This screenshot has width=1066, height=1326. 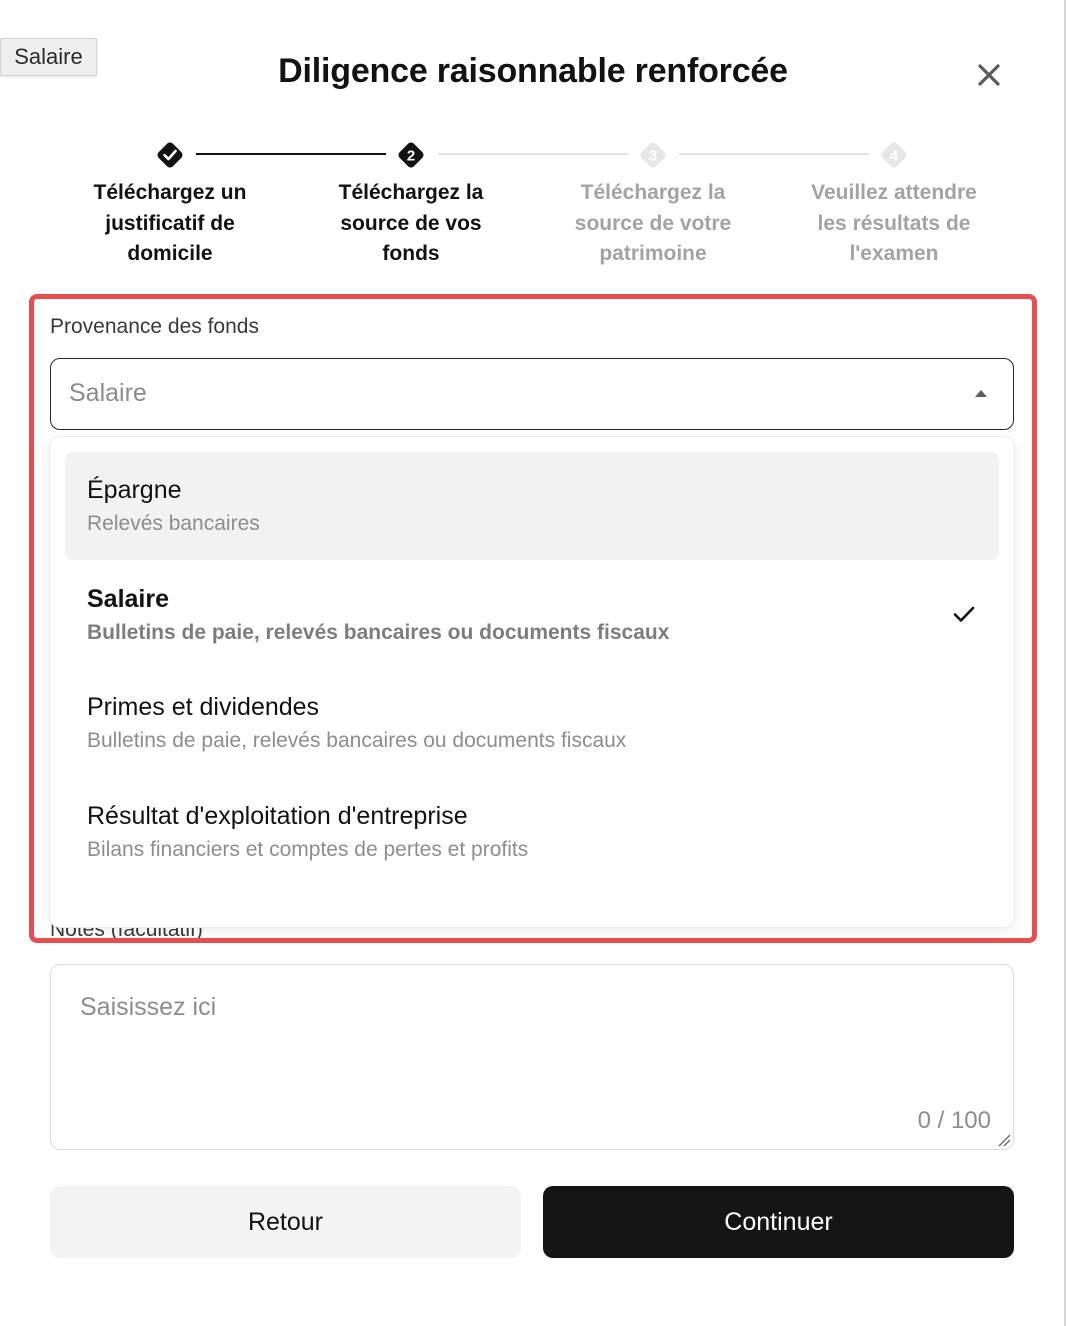 I want to click on check-icon, so click(x=170, y=155).